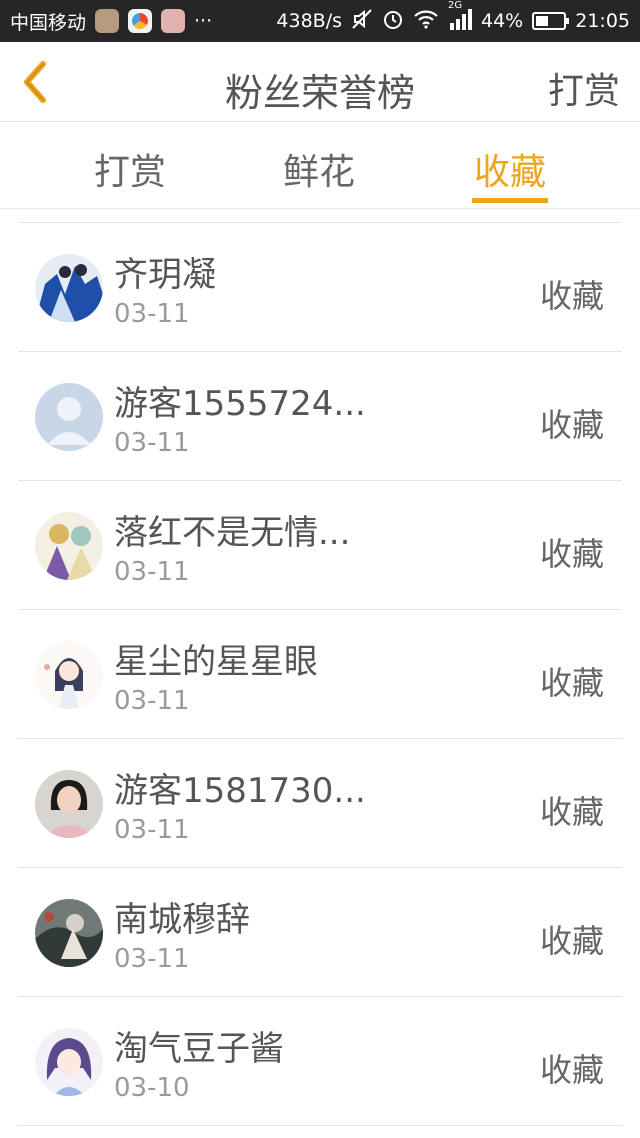 This screenshot has width=640, height=1138. Describe the element at coordinates (320, 1061) in the screenshot. I see `list-item: 淘气豆子酱 03-10 收藏` at that location.